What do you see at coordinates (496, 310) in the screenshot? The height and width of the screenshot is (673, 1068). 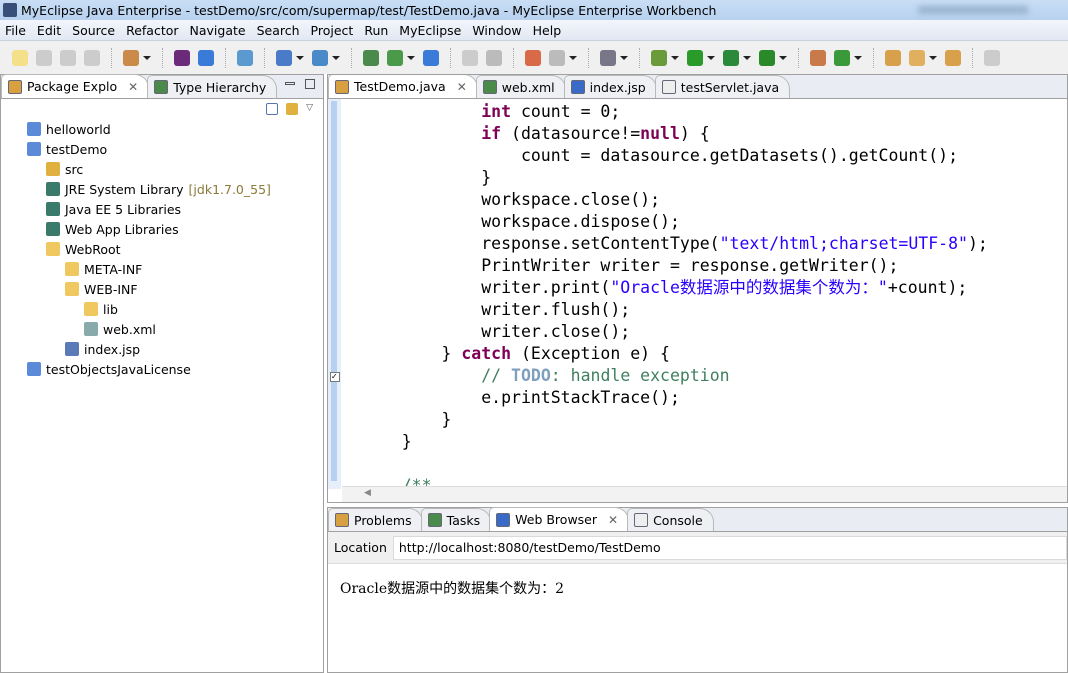 I see `code-line: writer.flush();` at bounding box center [496, 310].